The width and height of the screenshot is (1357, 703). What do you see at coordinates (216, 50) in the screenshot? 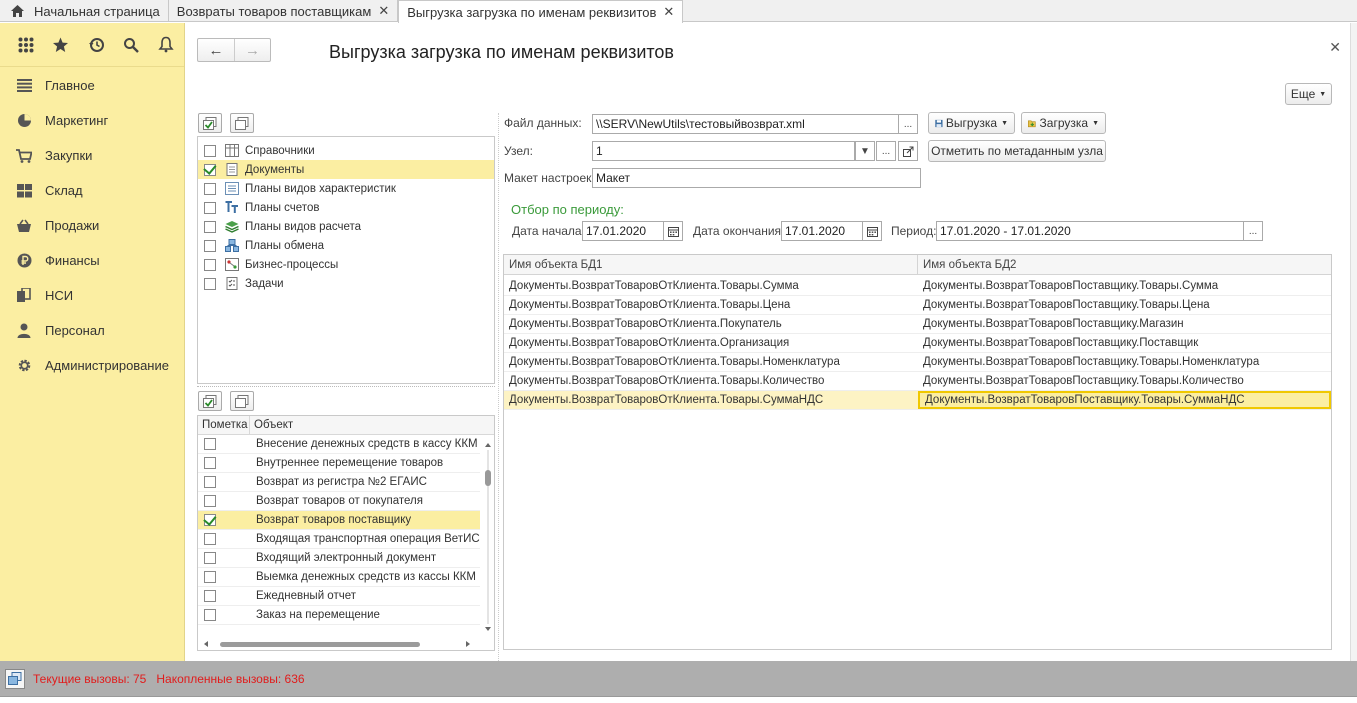
I see `back-arrow-icon: ←` at bounding box center [216, 50].